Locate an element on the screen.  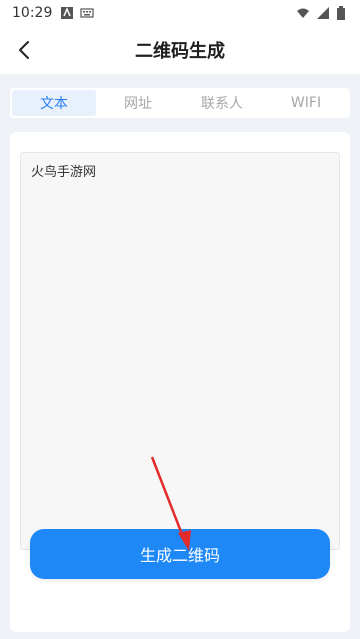
content-type-tabs: 文本 网址 联系人 WIFI is located at coordinates (180, 103).